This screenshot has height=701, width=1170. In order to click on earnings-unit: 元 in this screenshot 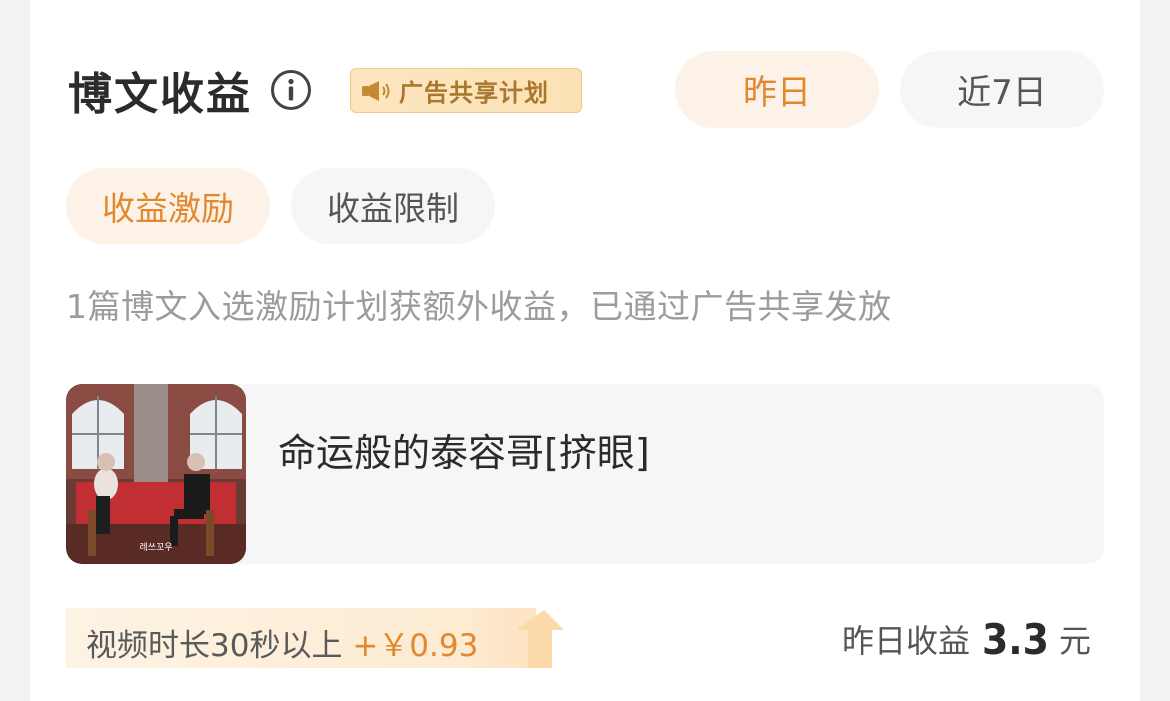, I will do `click(1074, 641)`.